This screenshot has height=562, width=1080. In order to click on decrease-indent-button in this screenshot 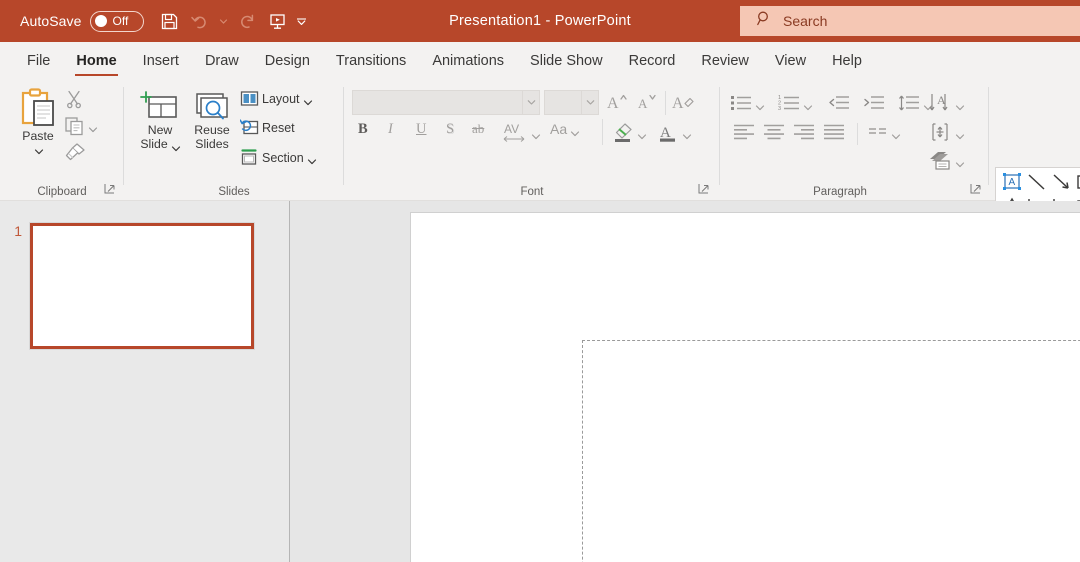, I will do `click(839, 103)`.